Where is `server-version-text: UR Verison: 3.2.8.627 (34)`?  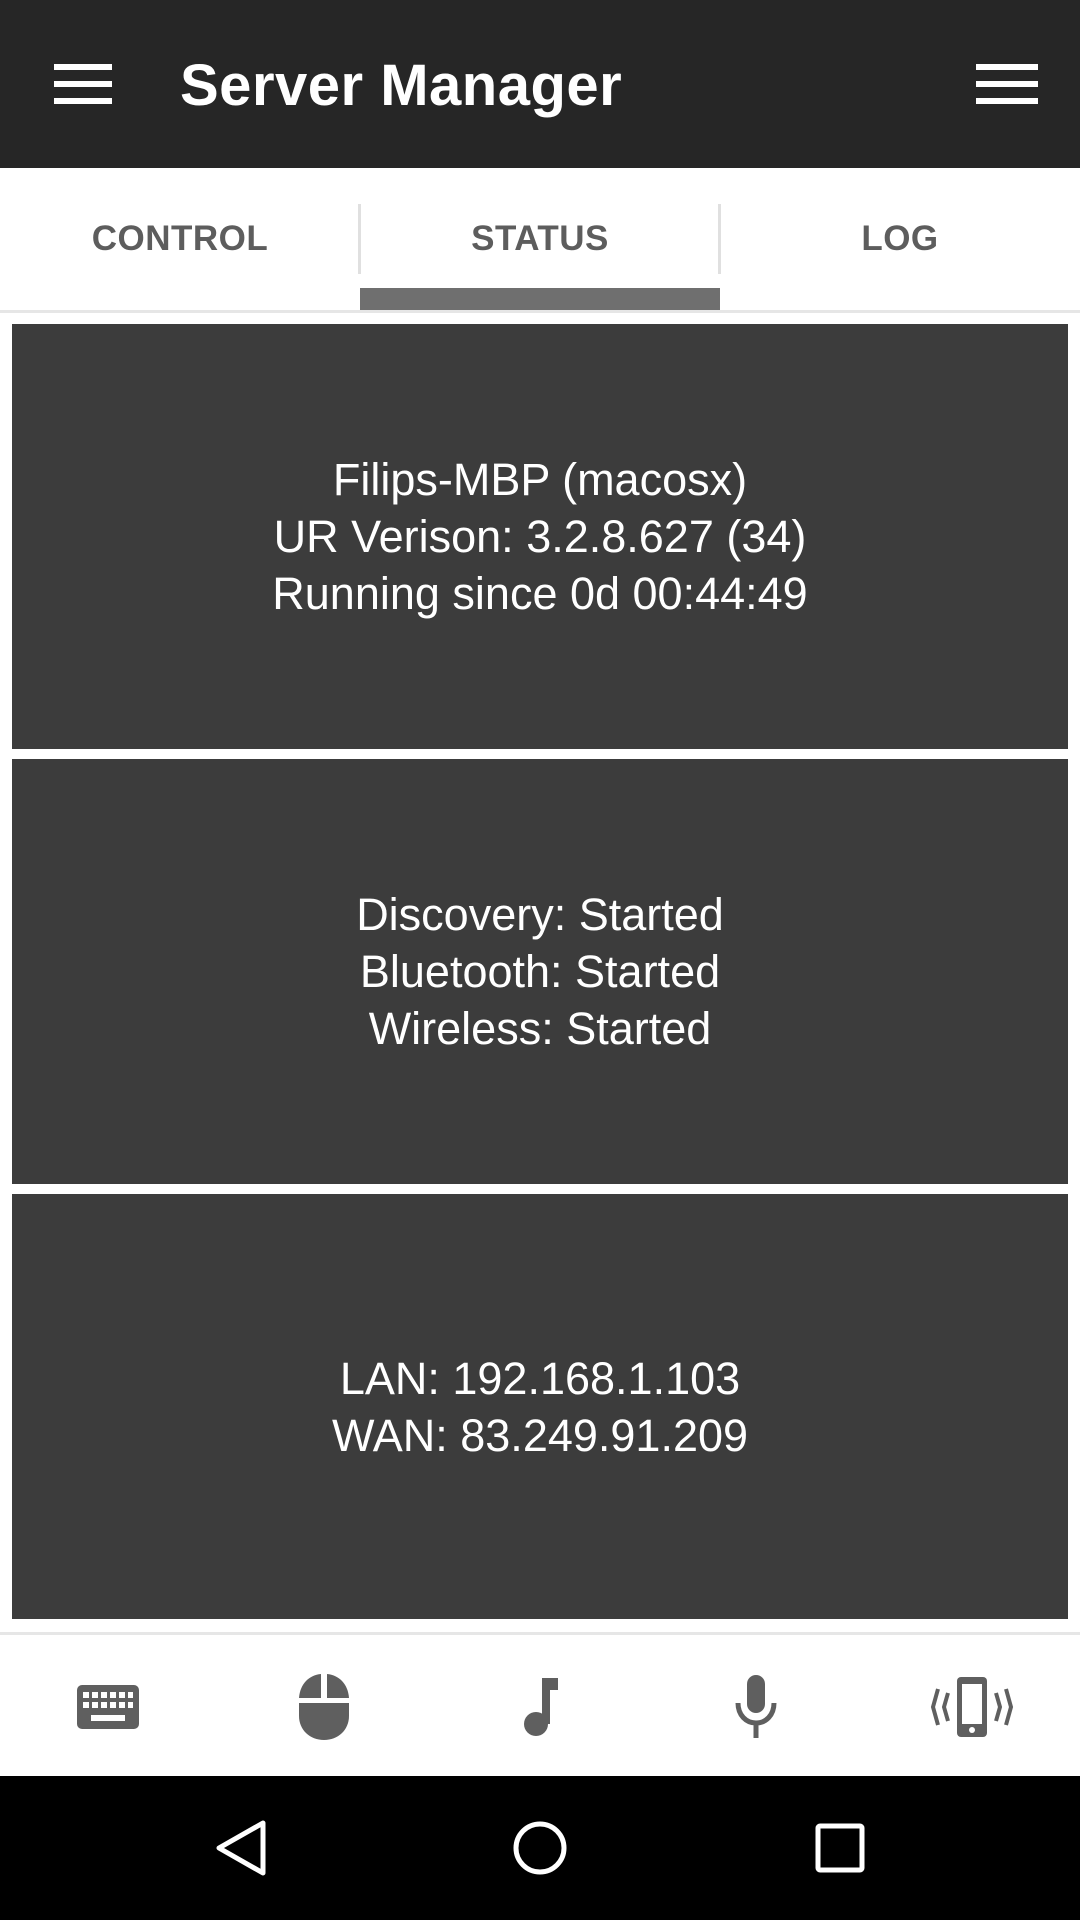 server-version-text: UR Verison: 3.2.8.627 (34) is located at coordinates (540, 536).